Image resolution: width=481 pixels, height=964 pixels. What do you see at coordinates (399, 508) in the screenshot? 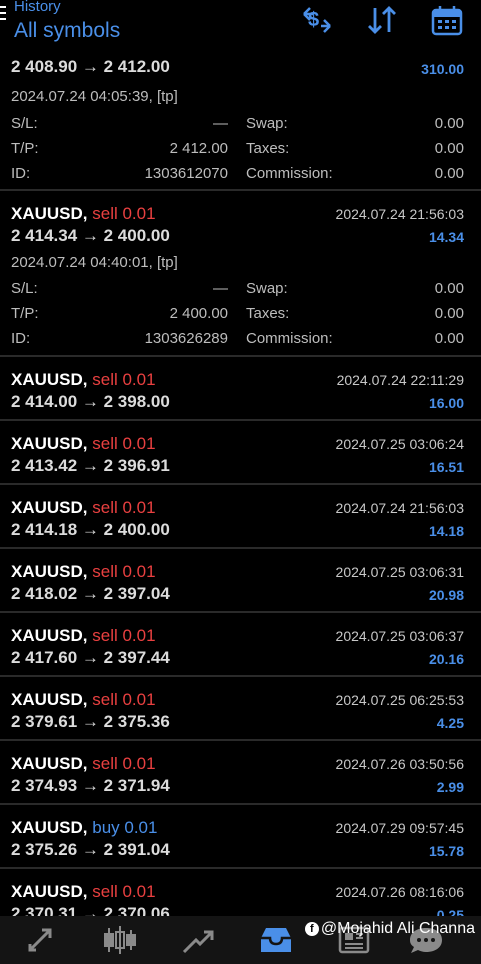
I see `trade-date: 2024.07.24 21:56:03` at bounding box center [399, 508].